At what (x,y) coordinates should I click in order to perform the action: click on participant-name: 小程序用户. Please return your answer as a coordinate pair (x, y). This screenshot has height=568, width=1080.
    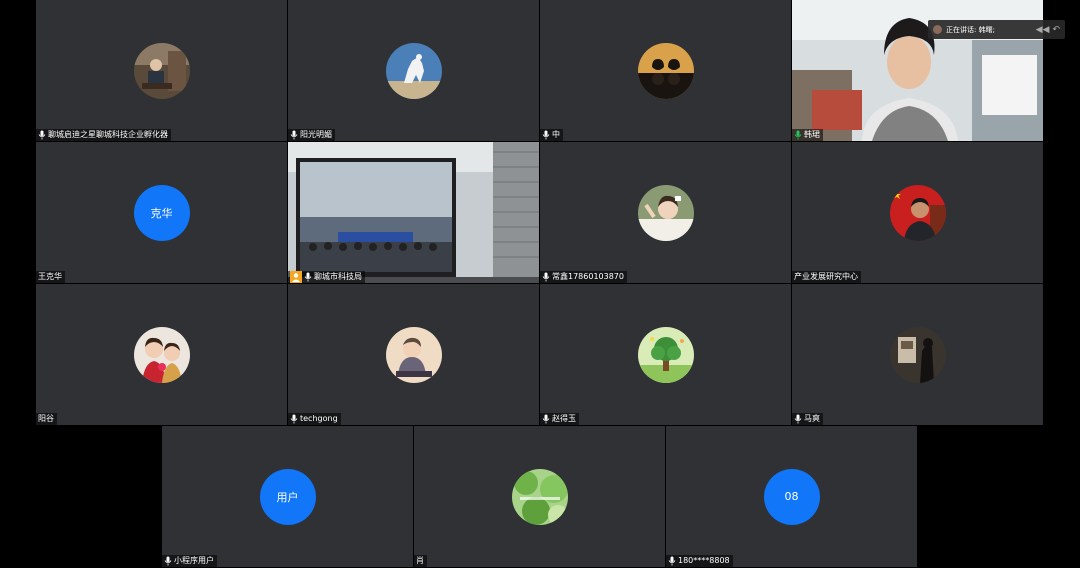
    Looking at the image, I should click on (194, 560).